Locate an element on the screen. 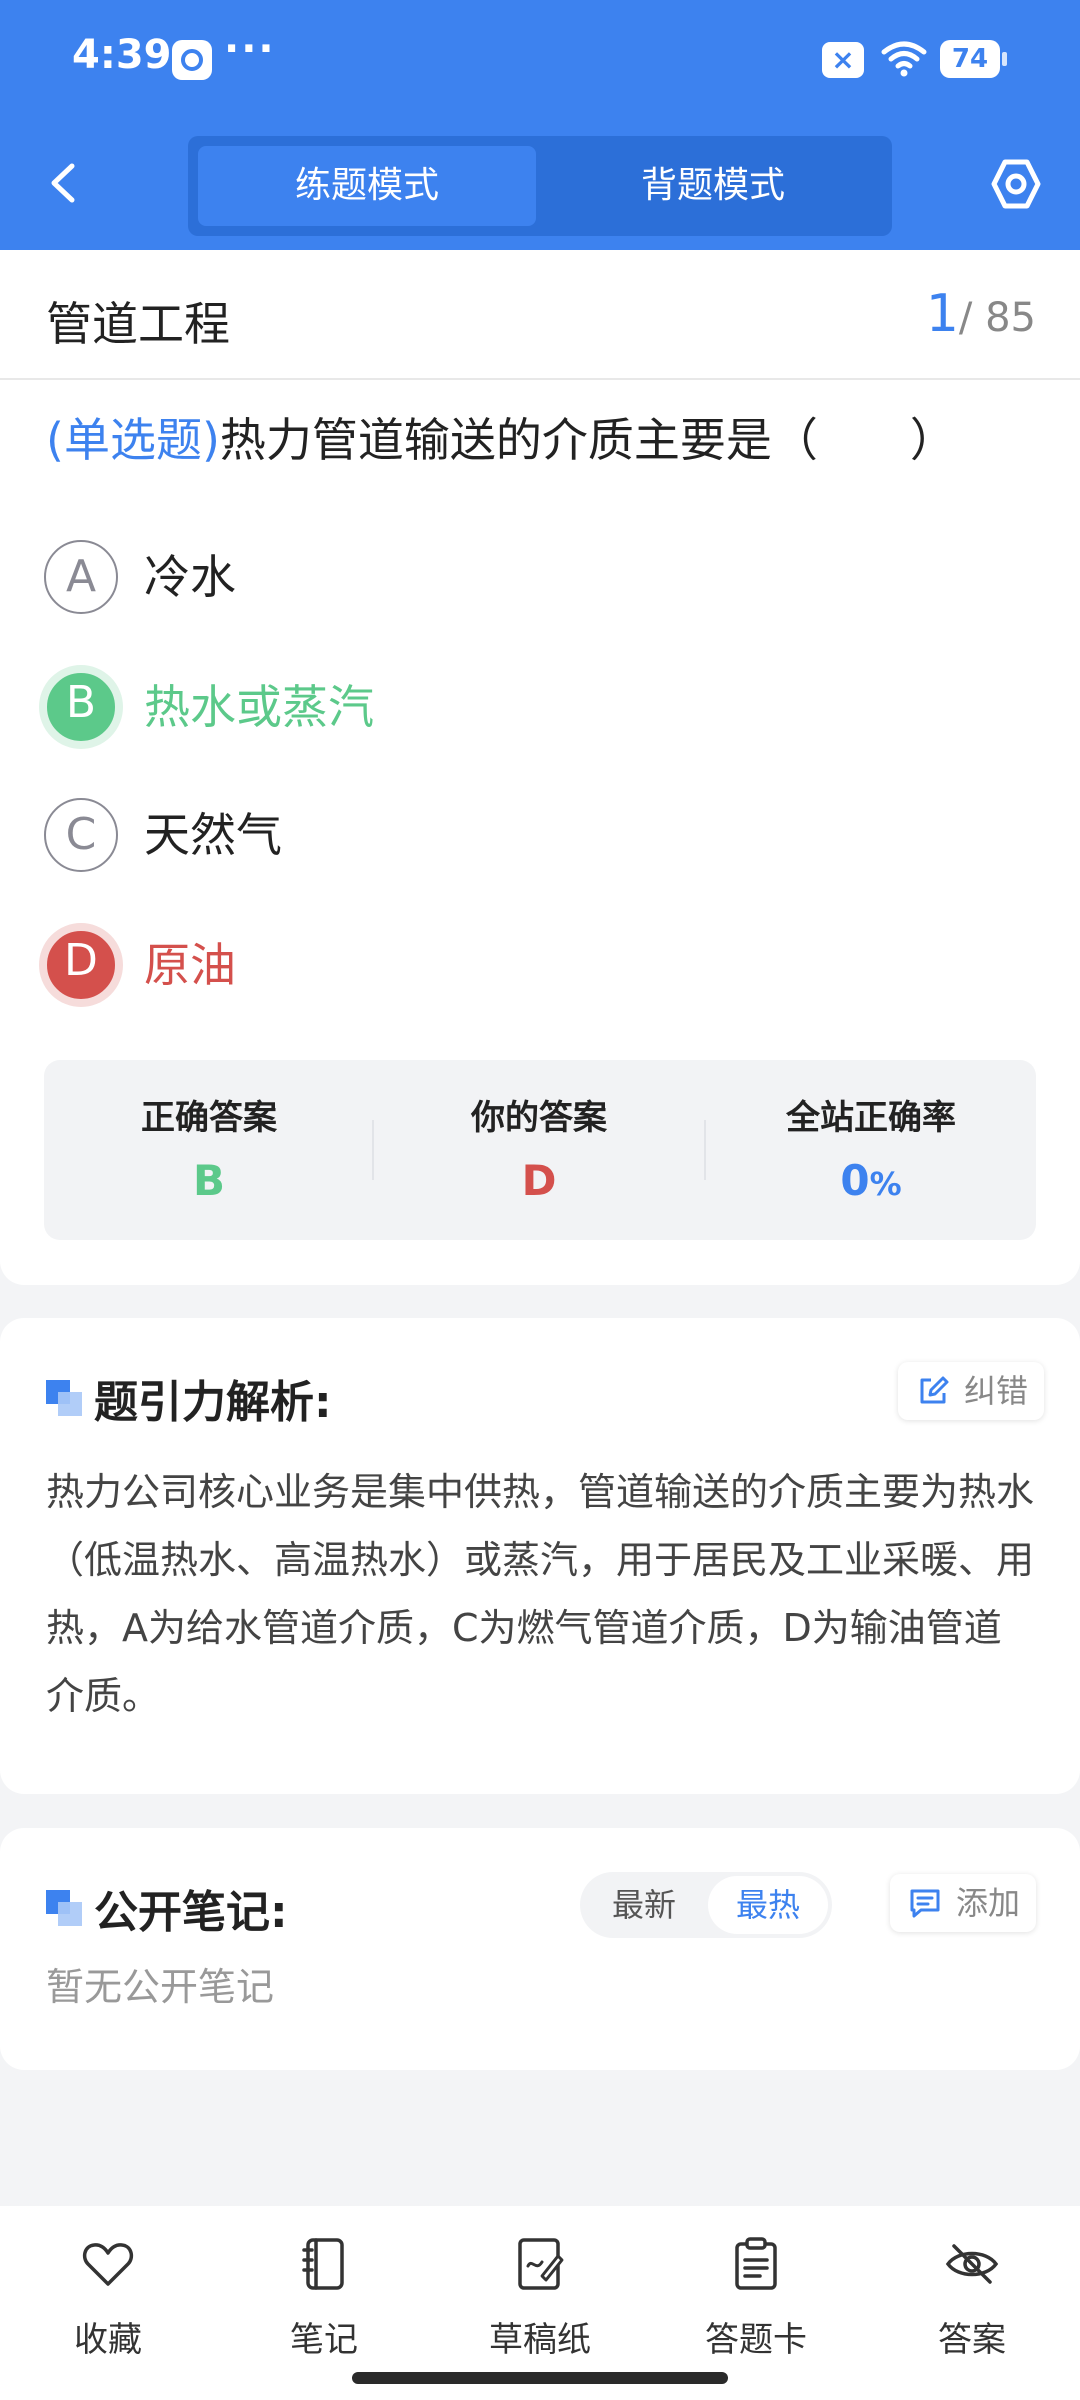 The image size is (1080, 2400). stat-label: 你的答案 is located at coordinates (539, 1118).